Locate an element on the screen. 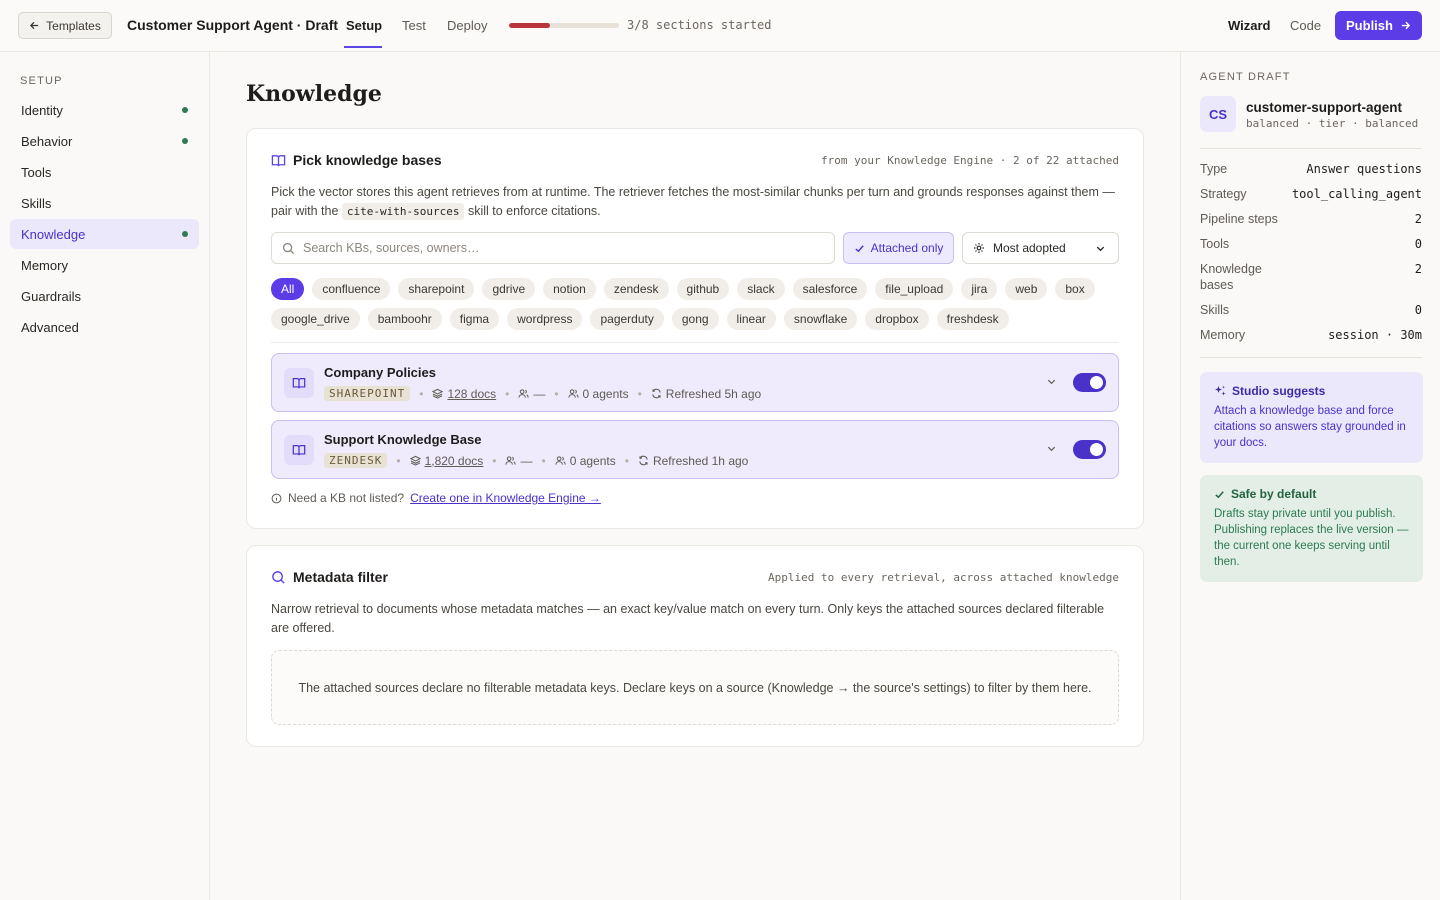 This screenshot has height=900, width=1440. stat-label: Pipeline steps is located at coordinates (1239, 219).